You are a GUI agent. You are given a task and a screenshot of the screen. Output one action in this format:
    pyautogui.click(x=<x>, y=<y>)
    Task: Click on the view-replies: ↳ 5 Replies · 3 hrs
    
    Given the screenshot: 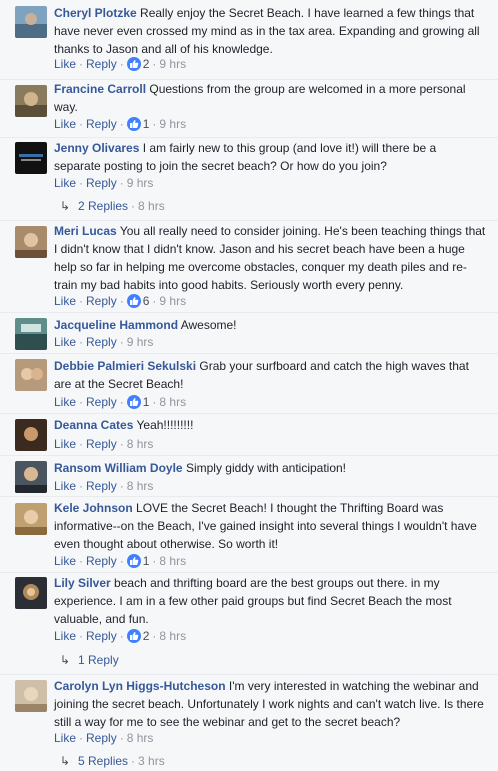 What is the action you would take?
    pyautogui.click(x=112, y=761)
    